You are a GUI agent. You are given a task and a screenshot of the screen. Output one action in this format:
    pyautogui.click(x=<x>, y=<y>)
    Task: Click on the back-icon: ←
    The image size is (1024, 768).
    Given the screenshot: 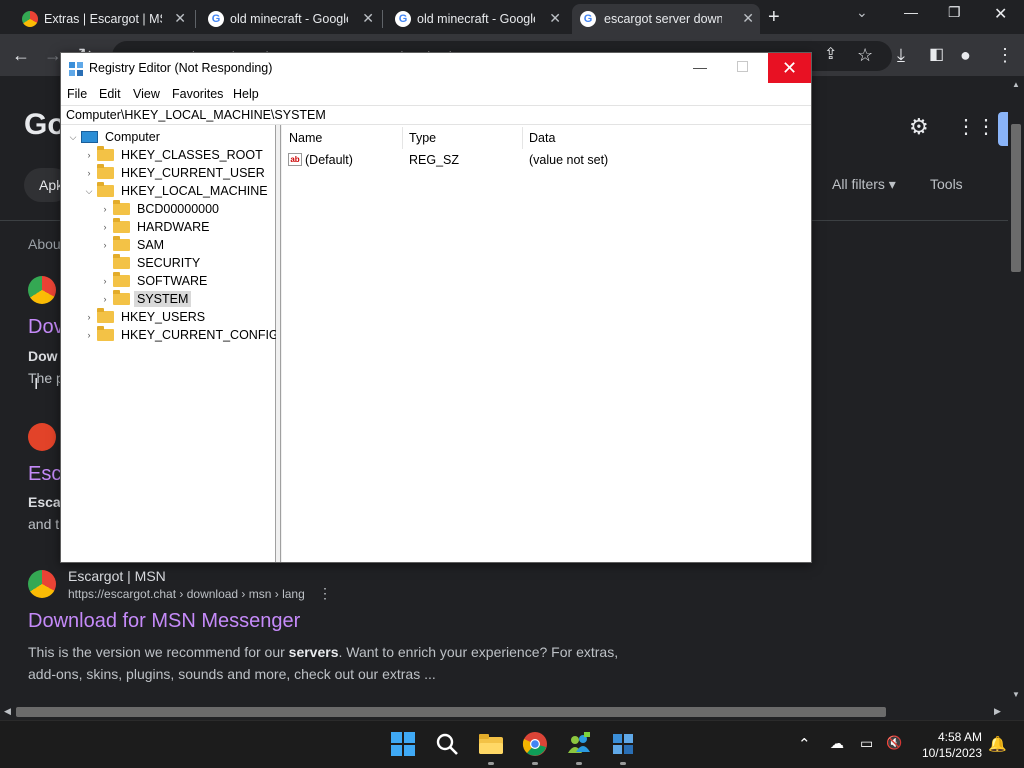 What is the action you would take?
    pyautogui.click(x=21, y=55)
    